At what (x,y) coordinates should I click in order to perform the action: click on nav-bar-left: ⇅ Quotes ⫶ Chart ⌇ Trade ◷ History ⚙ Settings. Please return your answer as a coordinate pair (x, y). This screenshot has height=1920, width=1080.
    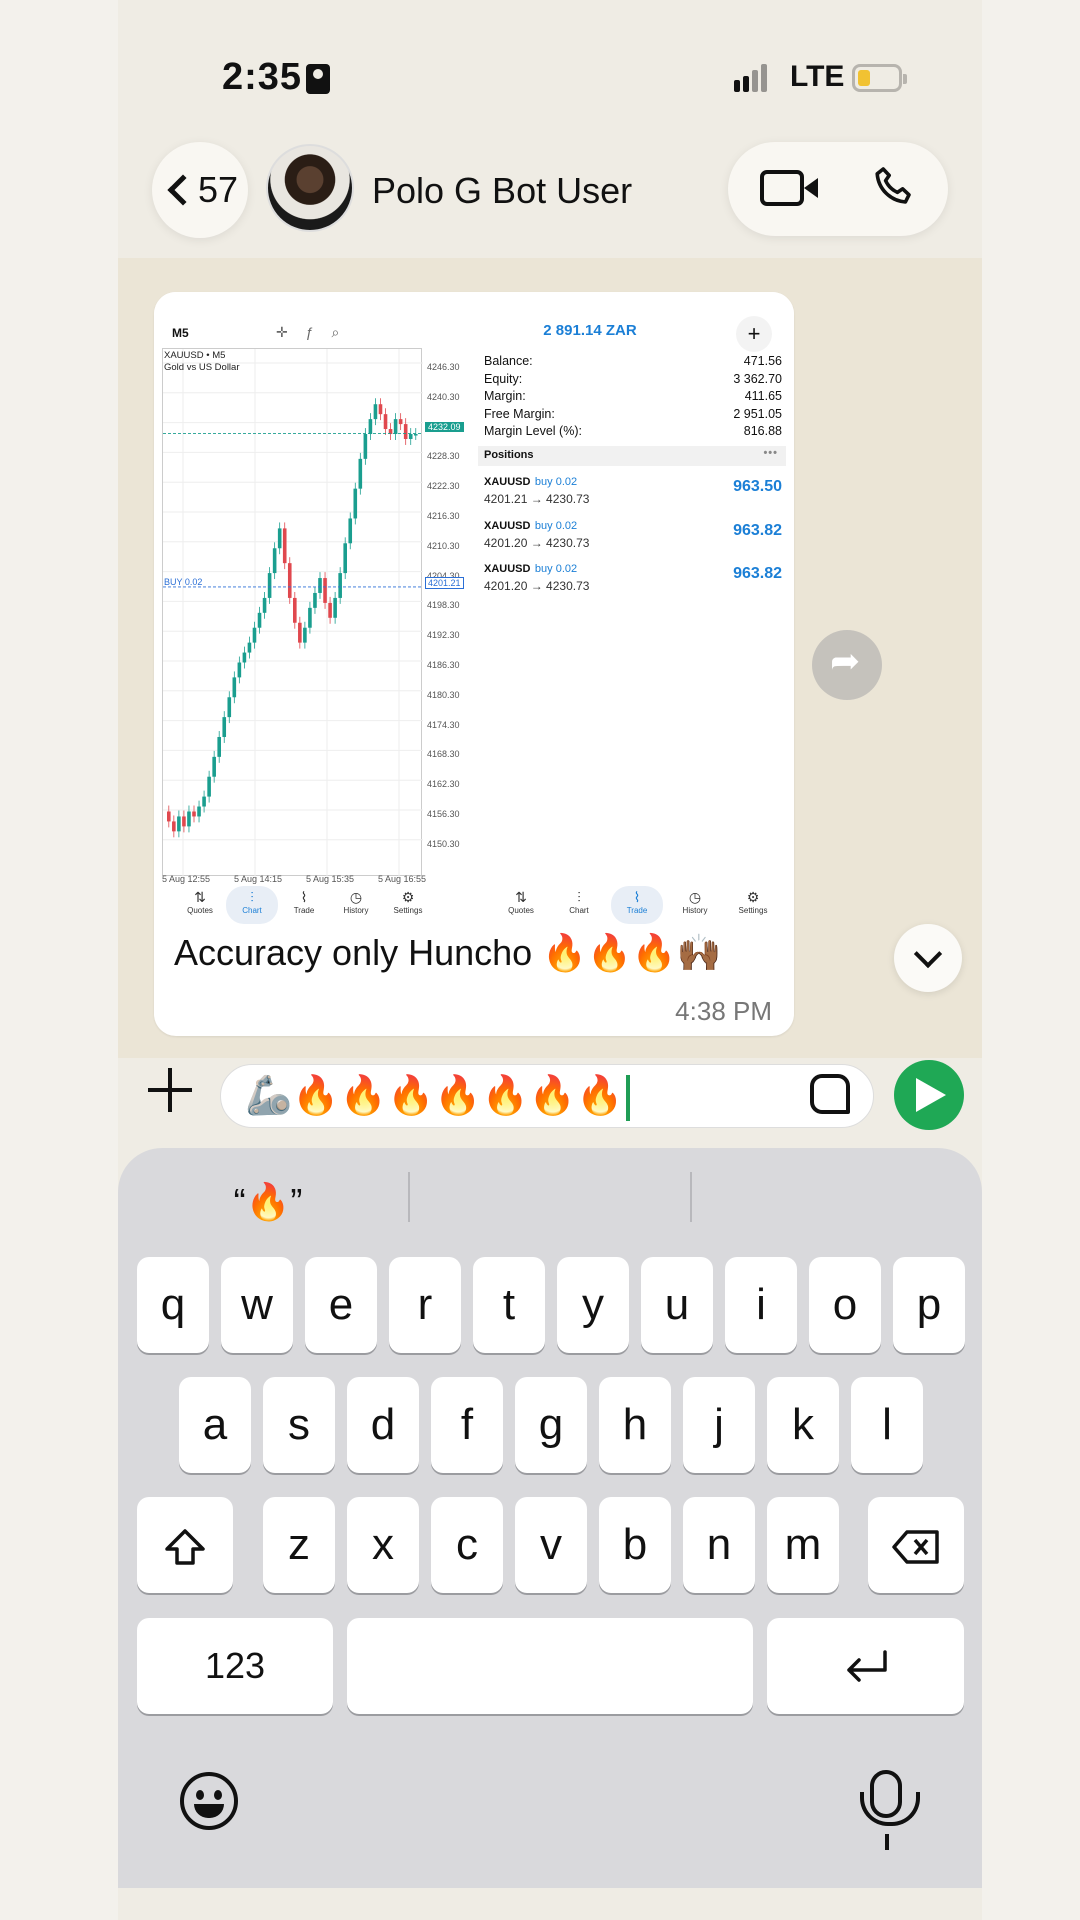
    Looking at the image, I should click on (304, 906).